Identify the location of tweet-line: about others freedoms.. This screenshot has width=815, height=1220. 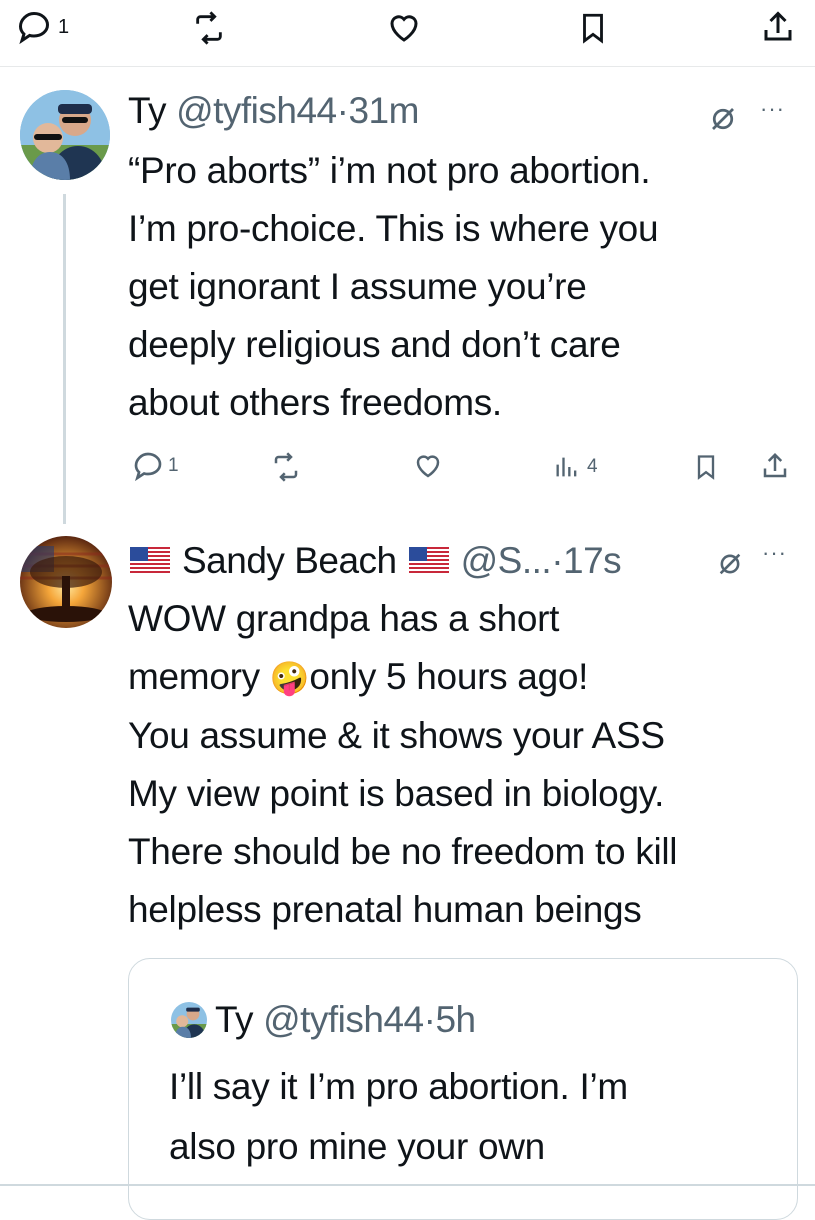
(315, 402).